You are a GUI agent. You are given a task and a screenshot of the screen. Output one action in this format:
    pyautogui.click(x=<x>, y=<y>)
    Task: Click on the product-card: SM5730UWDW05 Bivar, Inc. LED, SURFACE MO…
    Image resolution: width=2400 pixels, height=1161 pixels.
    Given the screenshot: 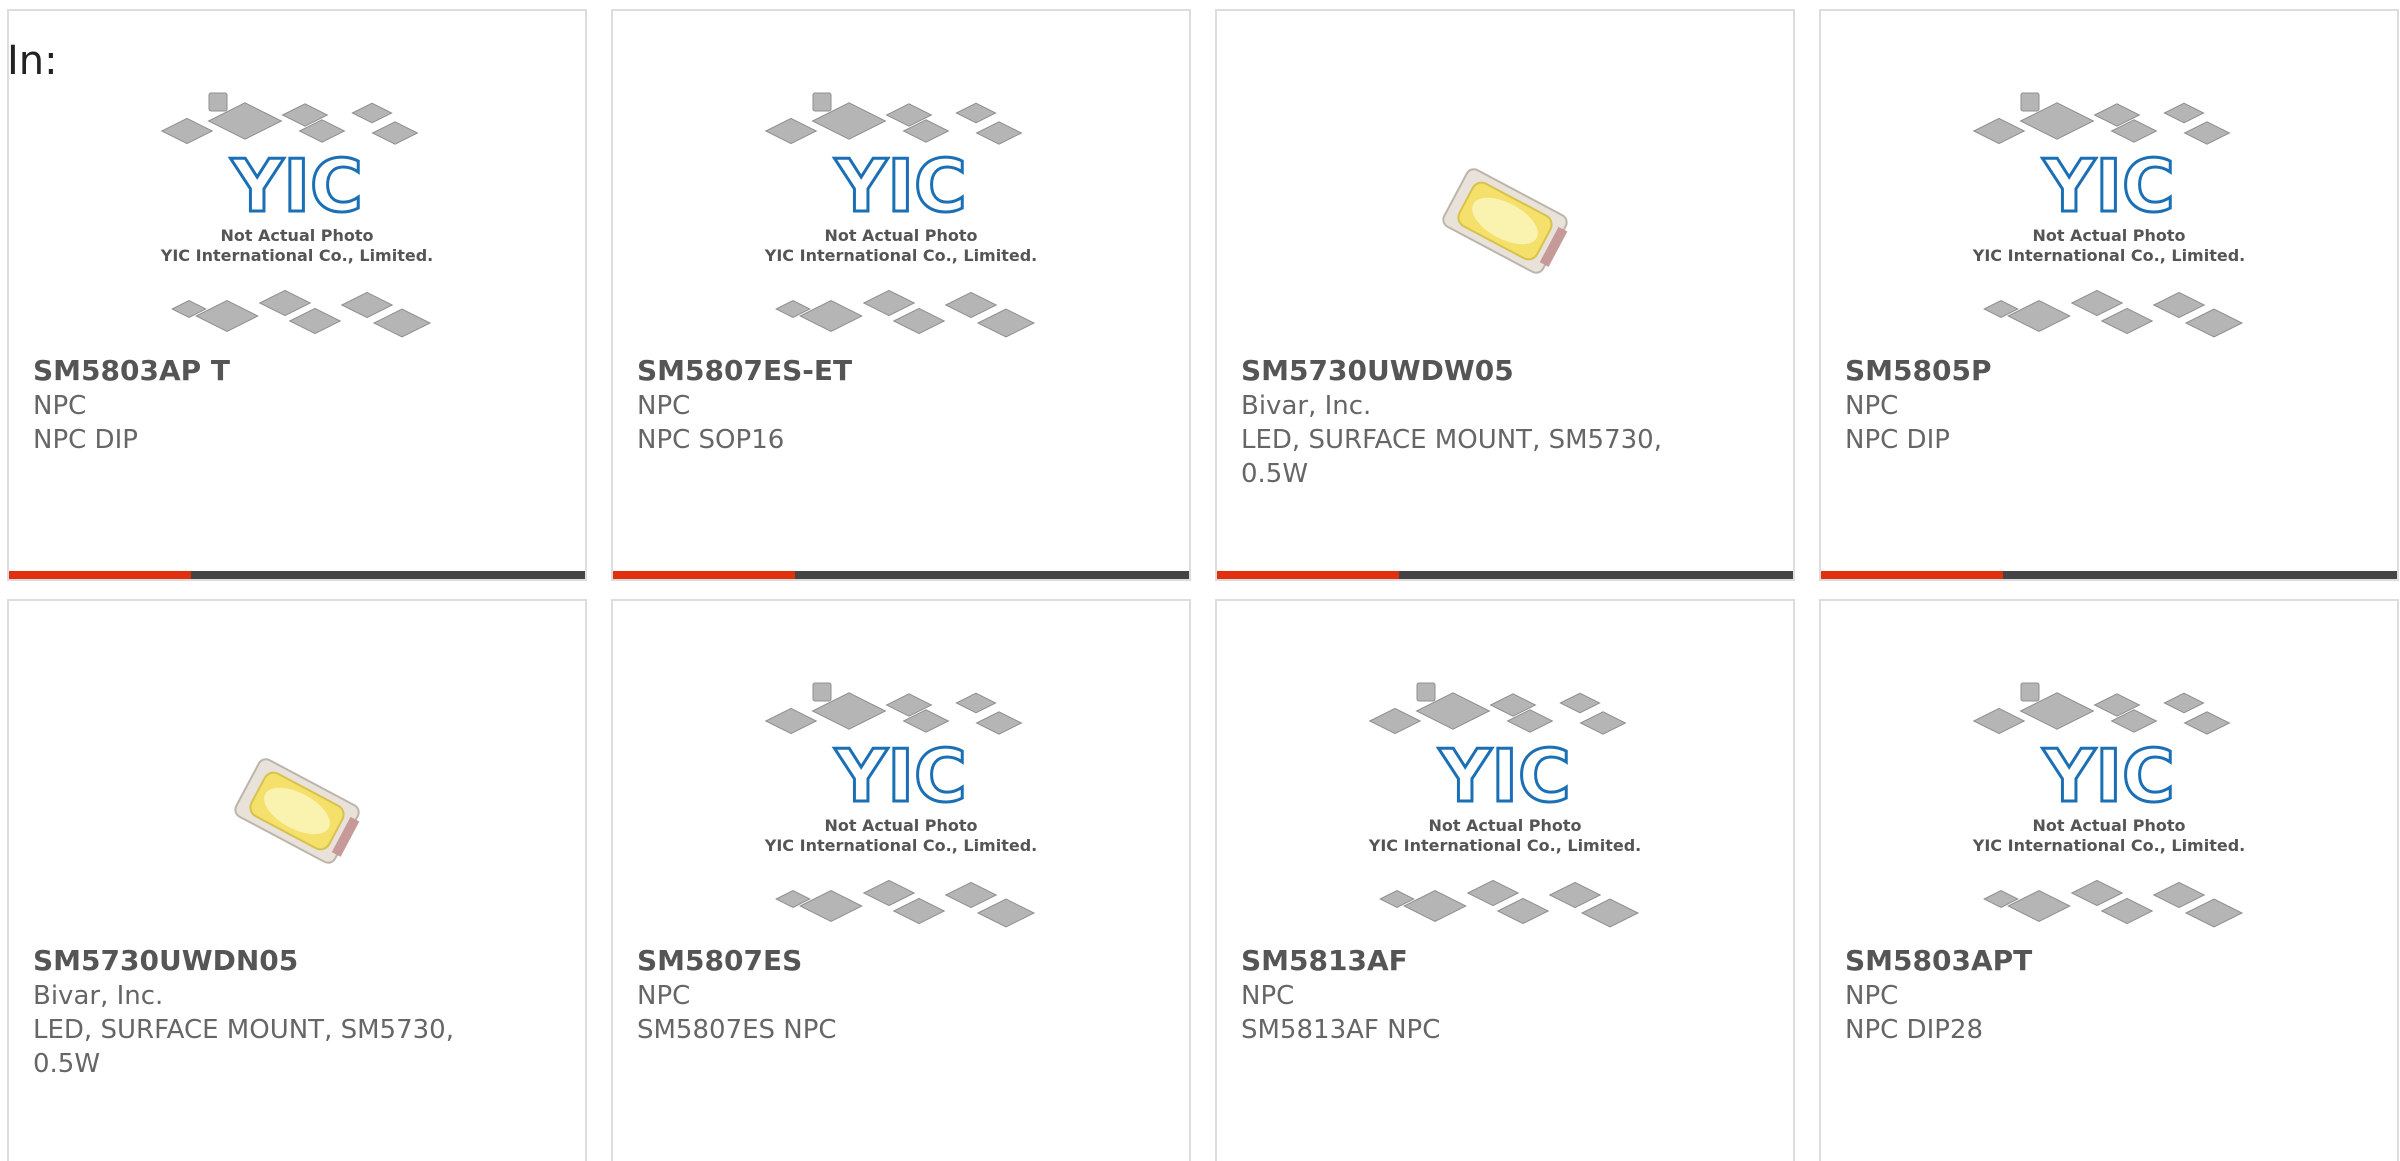 What is the action you would take?
    pyautogui.click(x=1505, y=295)
    